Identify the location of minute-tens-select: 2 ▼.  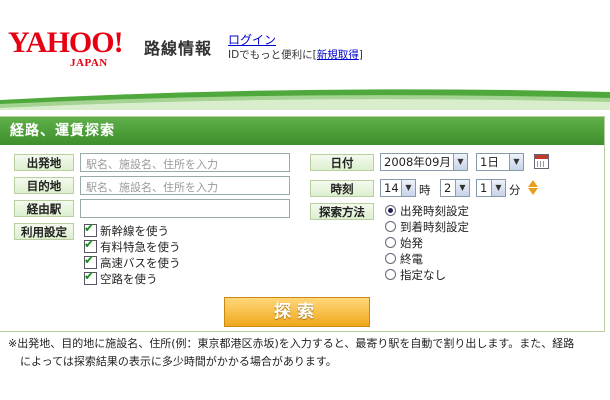
(455, 188).